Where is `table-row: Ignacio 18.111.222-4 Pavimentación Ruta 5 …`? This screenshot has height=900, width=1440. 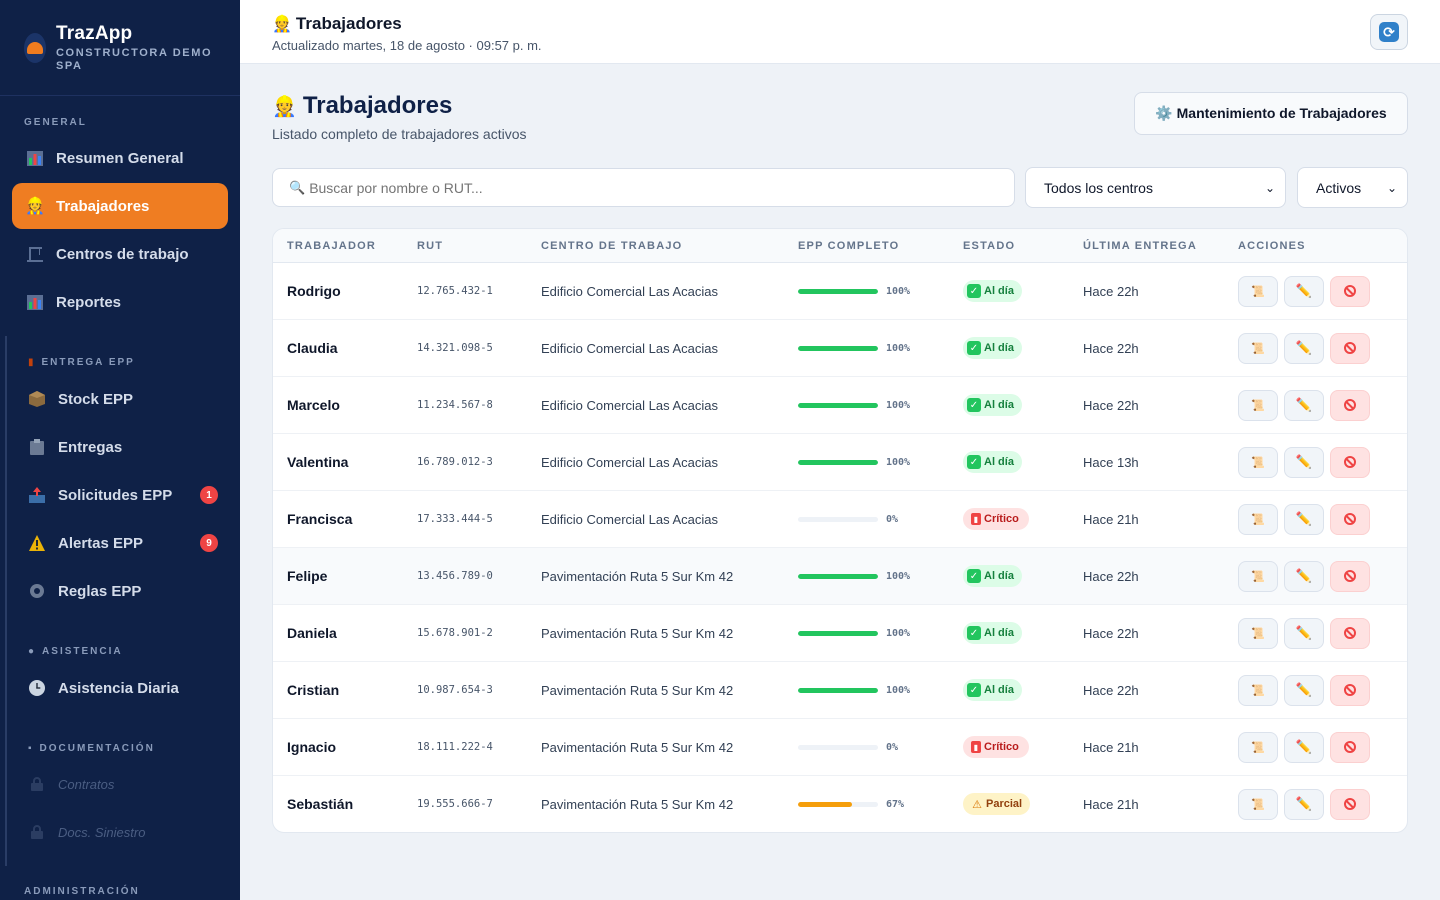 table-row: Ignacio 18.111.222-4 Pavimentación Ruta 5 … is located at coordinates (840, 747).